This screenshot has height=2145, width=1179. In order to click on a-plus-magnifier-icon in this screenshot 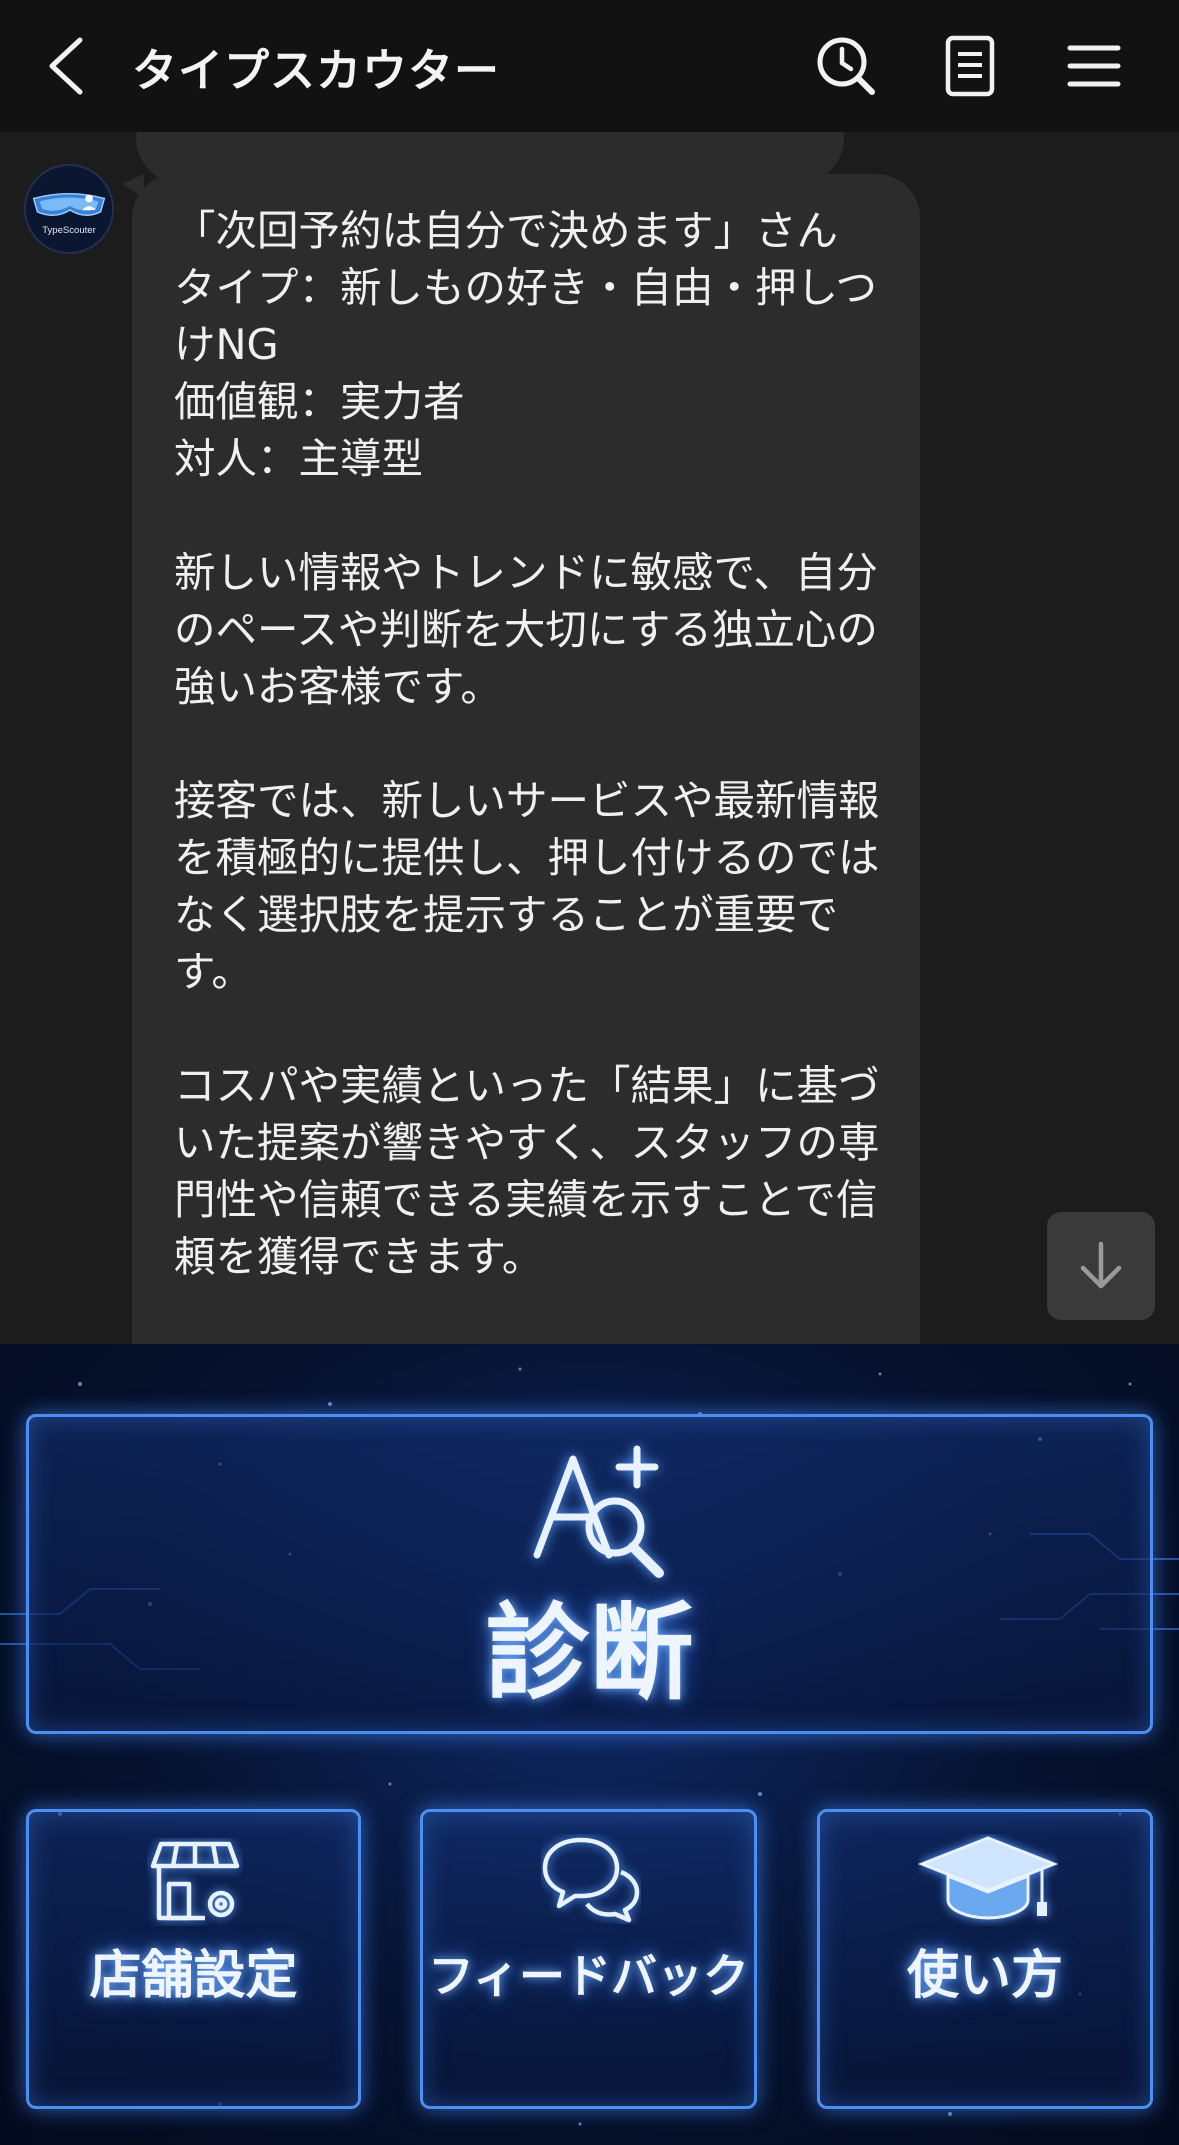, I will do `click(599, 1512)`.